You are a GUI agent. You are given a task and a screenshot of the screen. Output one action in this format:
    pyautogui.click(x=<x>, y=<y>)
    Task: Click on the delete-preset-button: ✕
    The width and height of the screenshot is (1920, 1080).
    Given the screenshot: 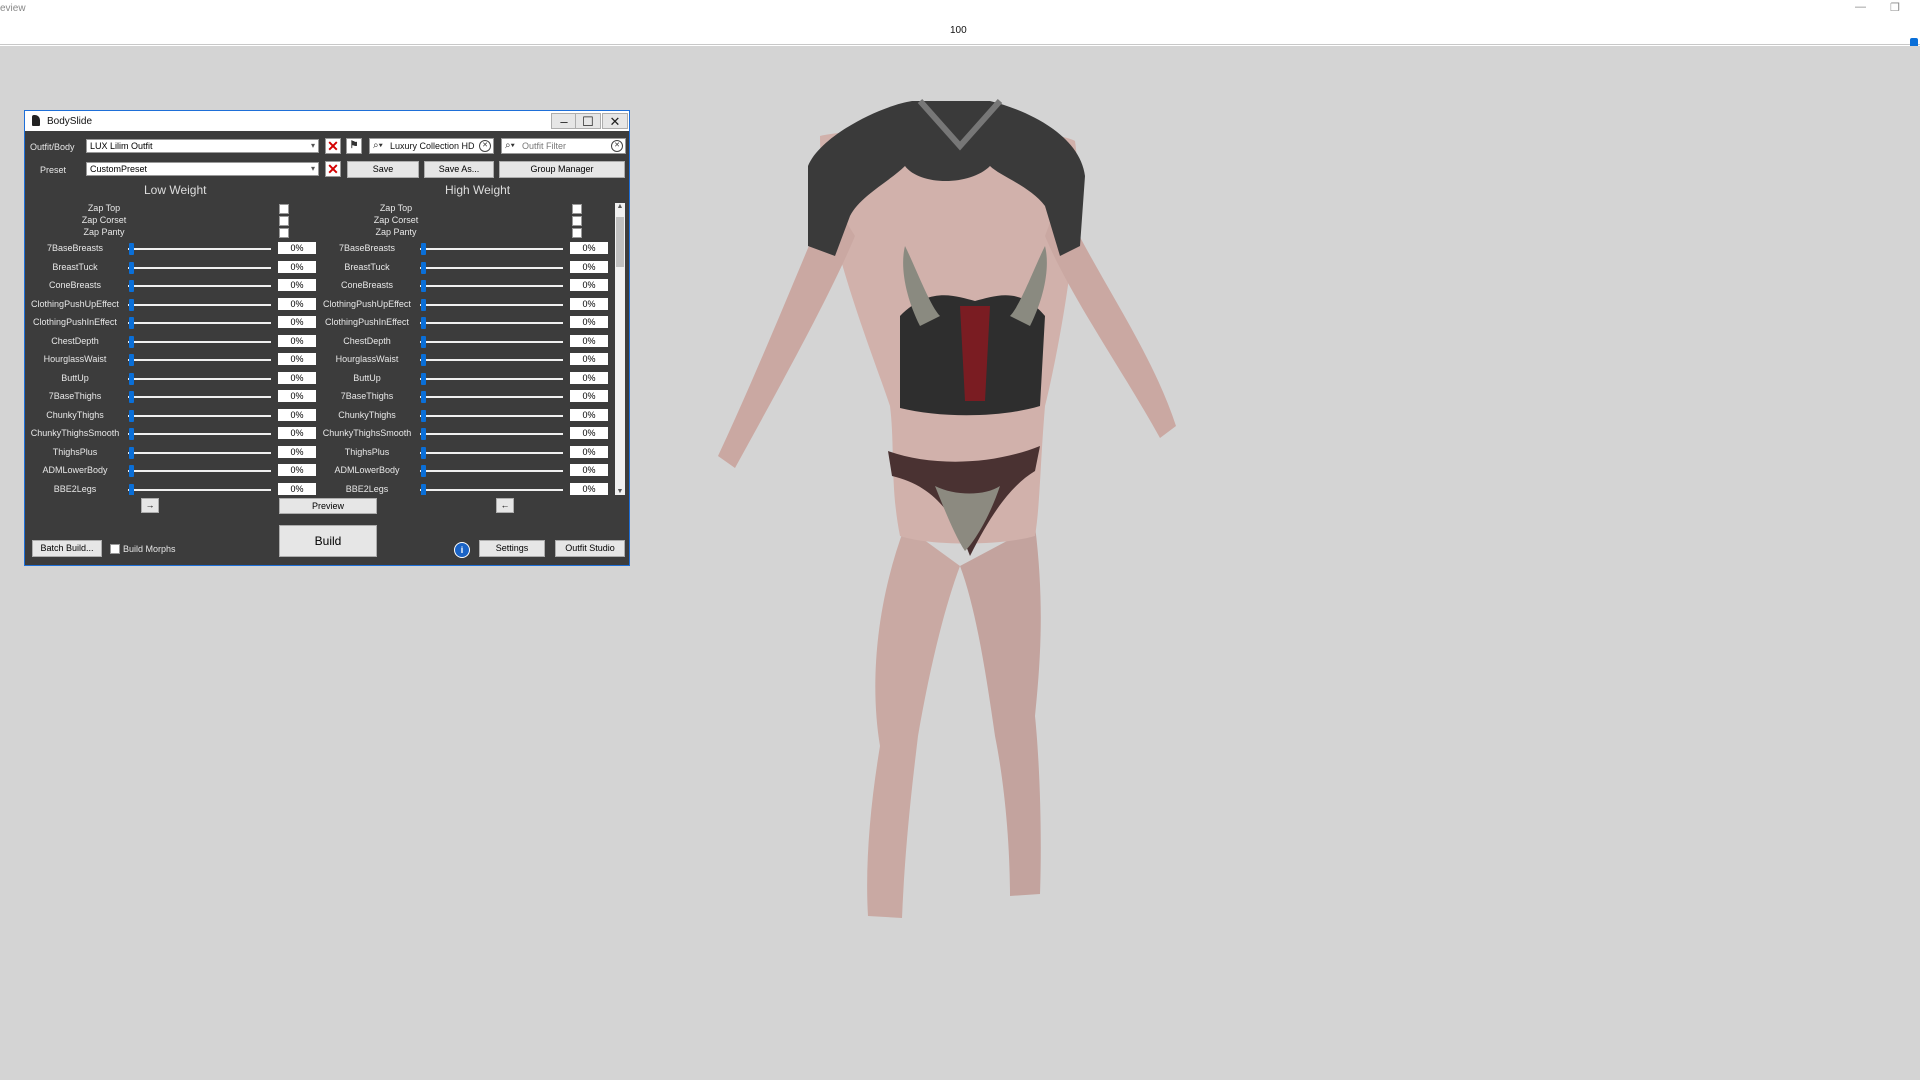 What is the action you would take?
    pyautogui.click(x=333, y=169)
    